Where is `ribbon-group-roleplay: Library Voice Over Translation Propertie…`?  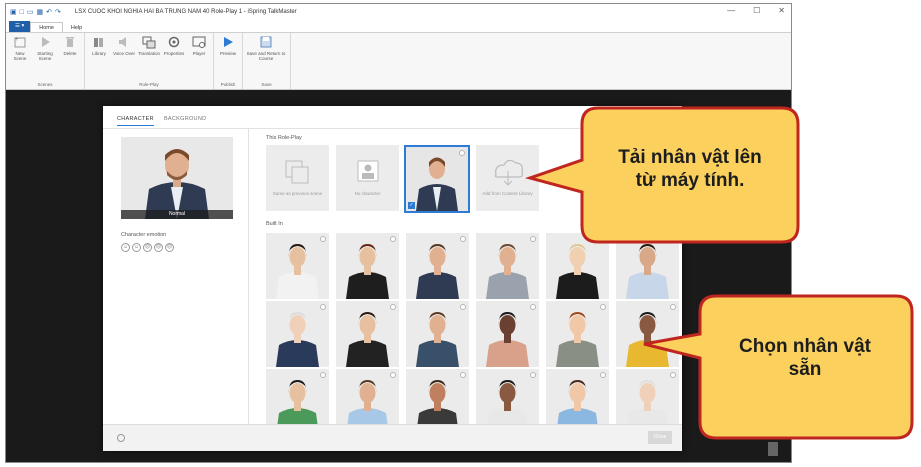
ribbon-group-roleplay: Library Voice Over Translation Propertie… is located at coordinates (149, 61).